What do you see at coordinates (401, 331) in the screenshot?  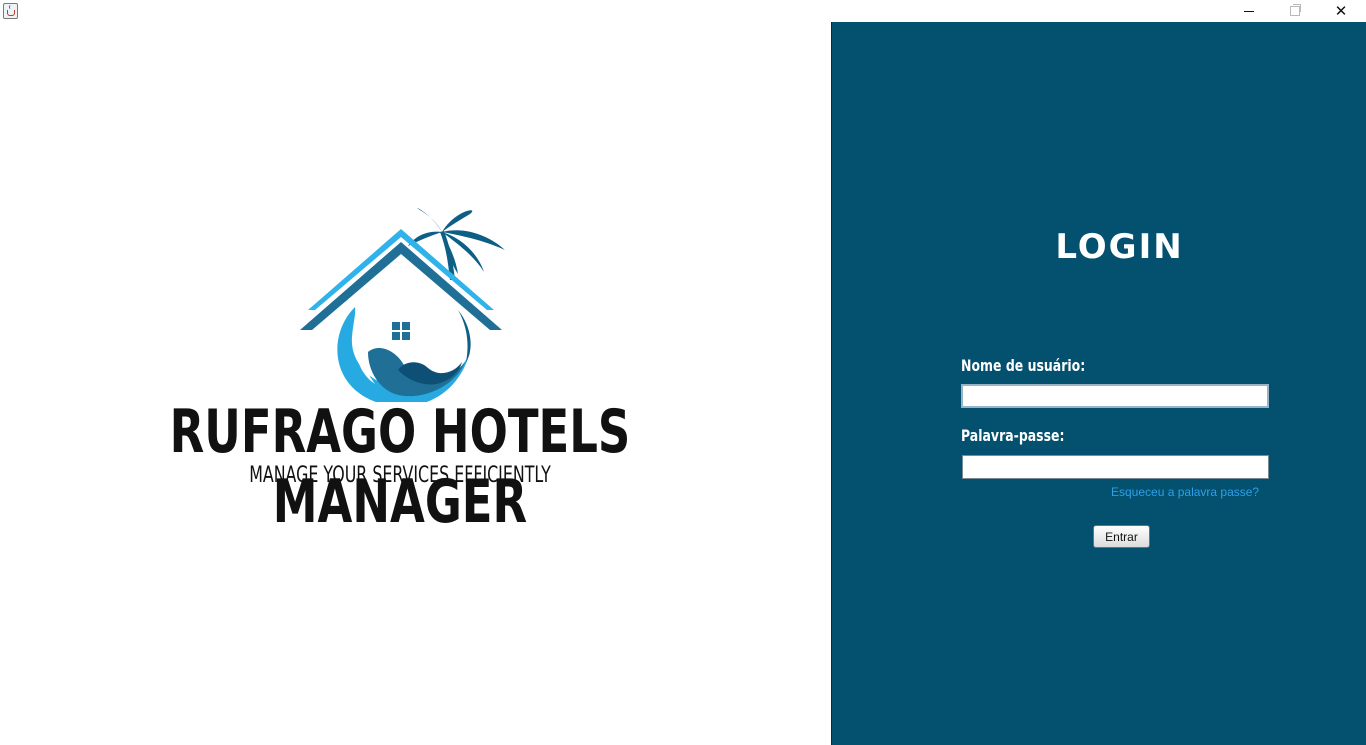 I see `window-icon` at bounding box center [401, 331].